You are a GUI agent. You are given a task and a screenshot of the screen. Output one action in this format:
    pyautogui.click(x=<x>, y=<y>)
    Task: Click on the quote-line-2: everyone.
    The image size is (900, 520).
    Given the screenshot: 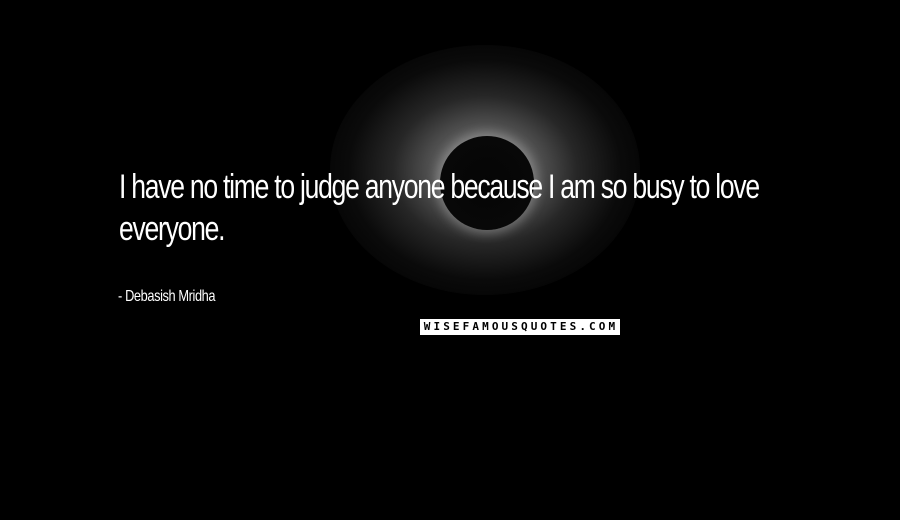 What is the action you would take?
    pyautogui.click(x=172, y=229)
    